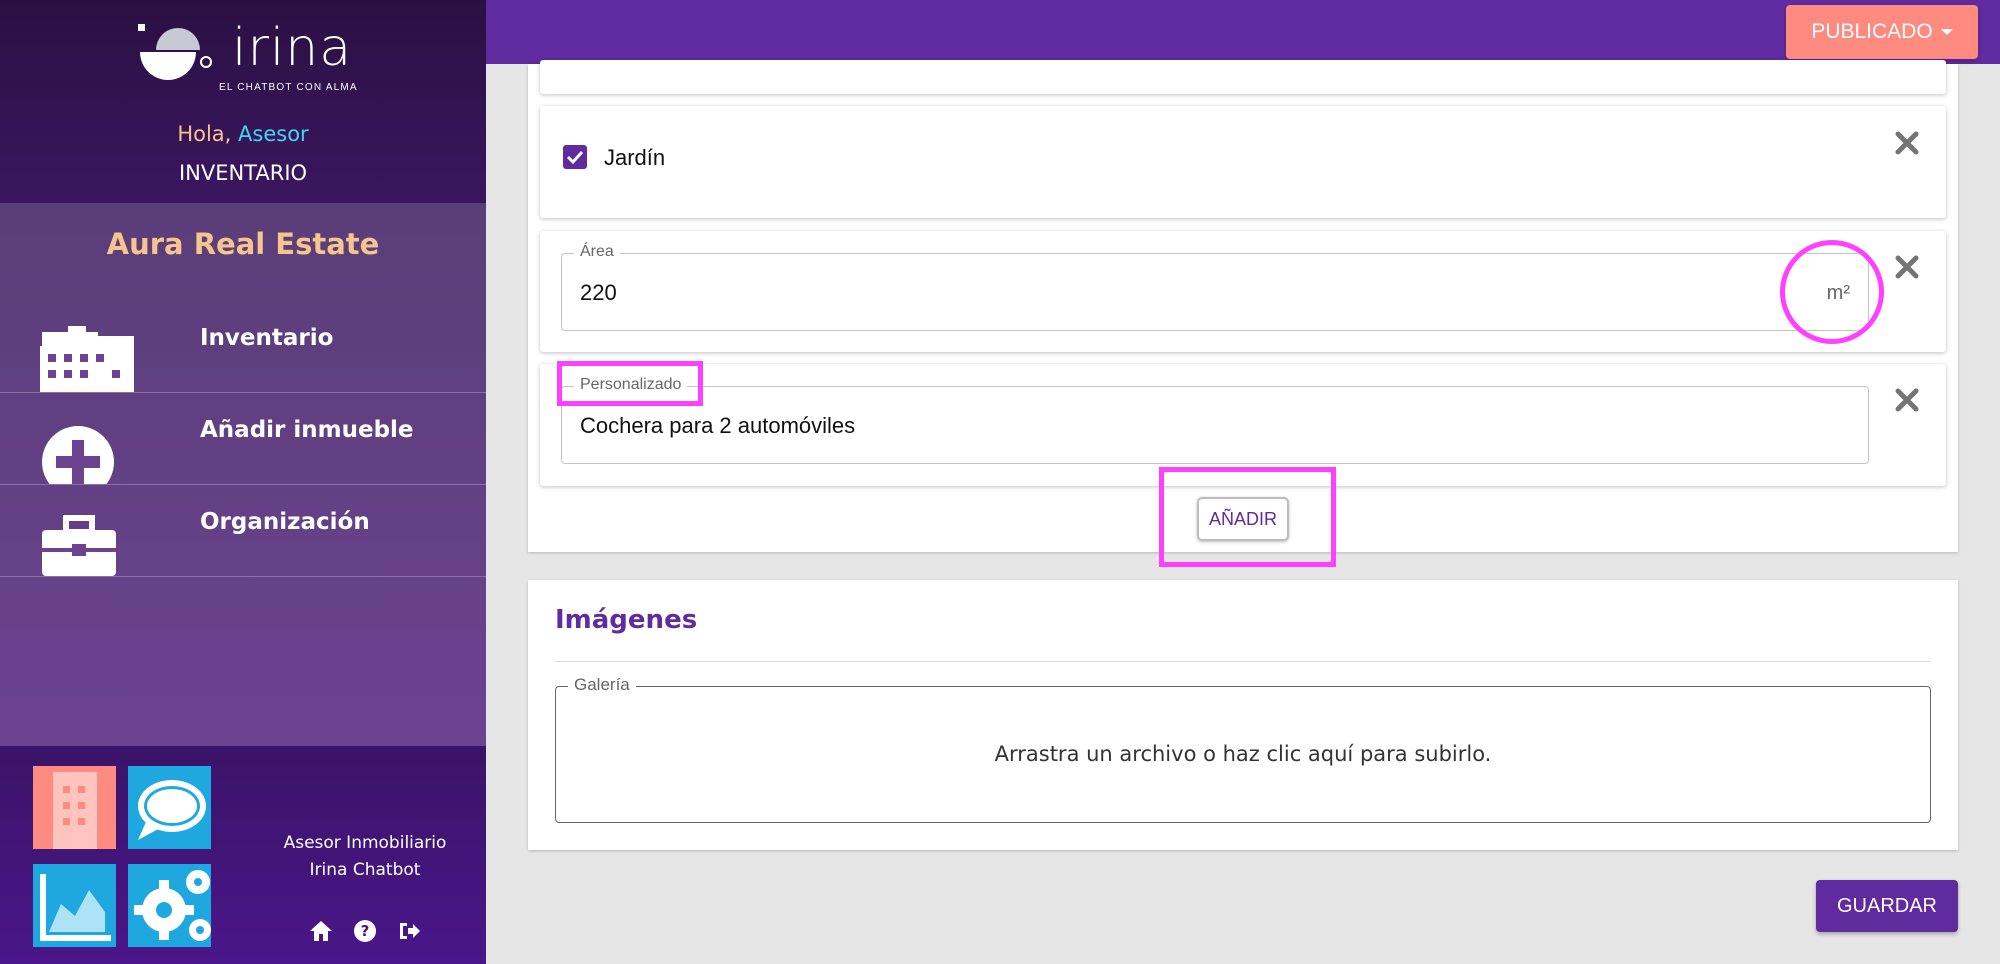 This screenshot has width=2000, height=964. Describe the element at coordinates (204, 134) in the screenshot. I see `greeting-text: Hola,` at that location.